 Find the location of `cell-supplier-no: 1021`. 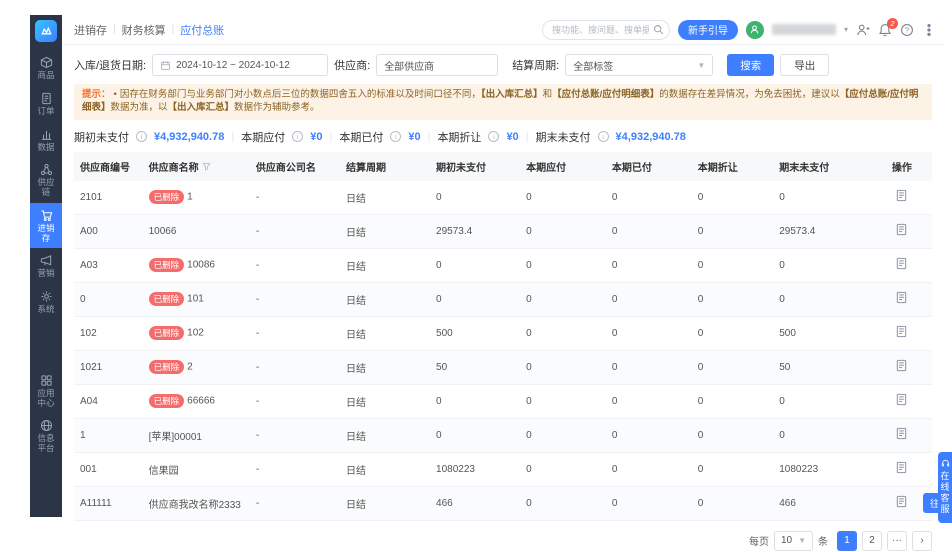

cell-supplier-no: 1021 is located at coordinates (108, 367).